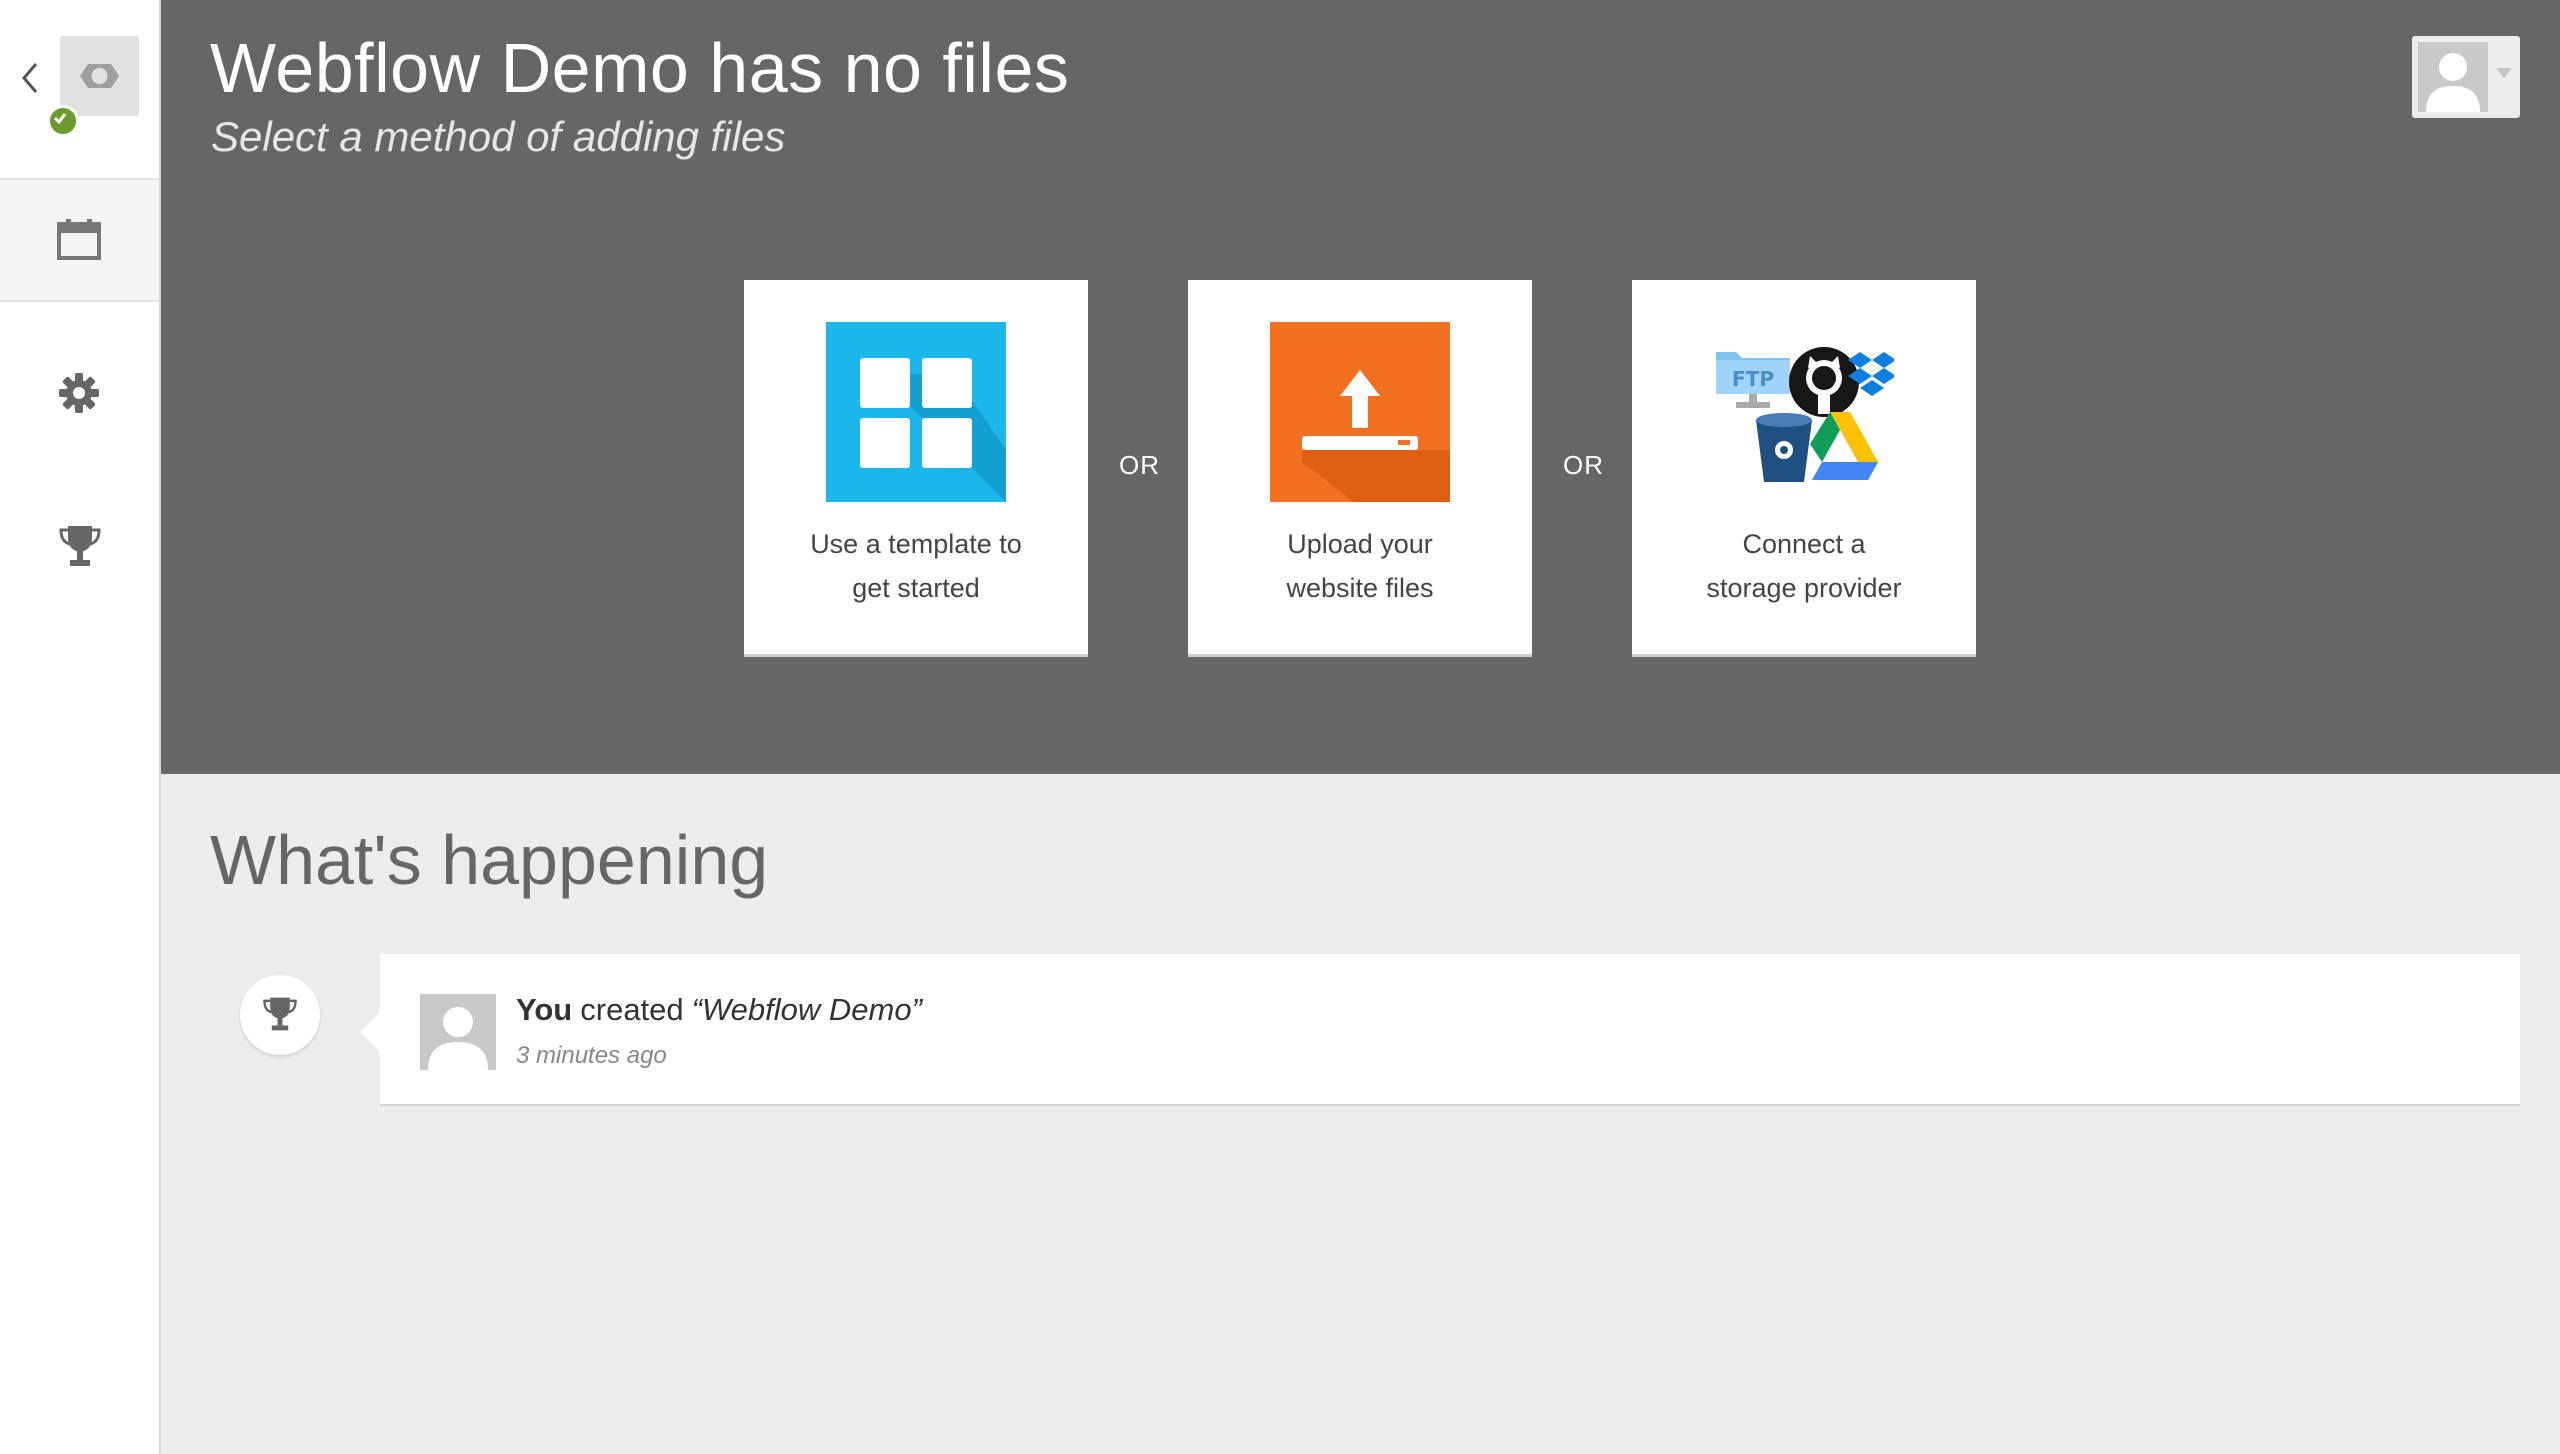  I want to click on template-card-label: Use a template to get started, so click(916, 566).